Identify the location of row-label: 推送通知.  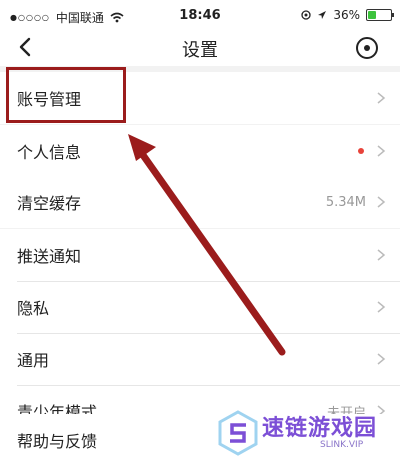
(49, 256).